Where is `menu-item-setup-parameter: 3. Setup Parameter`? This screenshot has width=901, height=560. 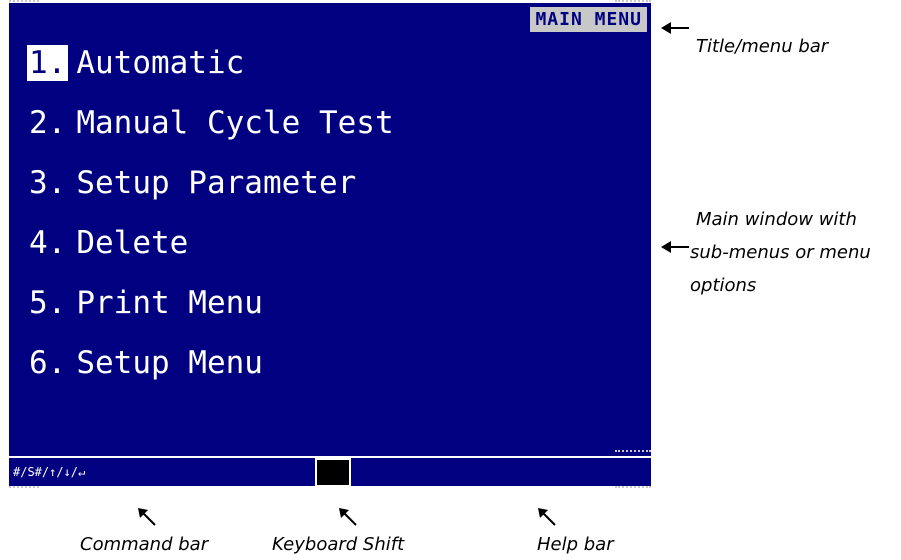 menu-item-setup-parameter: 3. Setup Parameter is located at coordinates (210, 183).